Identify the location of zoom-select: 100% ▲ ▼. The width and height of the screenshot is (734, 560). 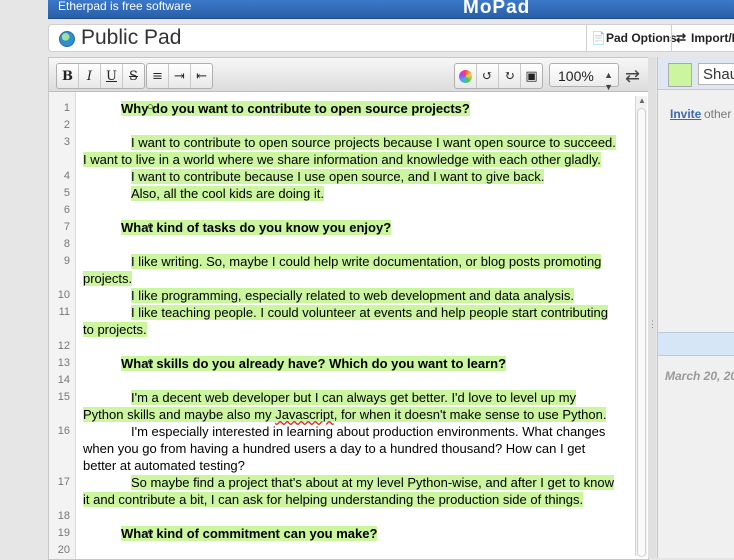
(584, 77).